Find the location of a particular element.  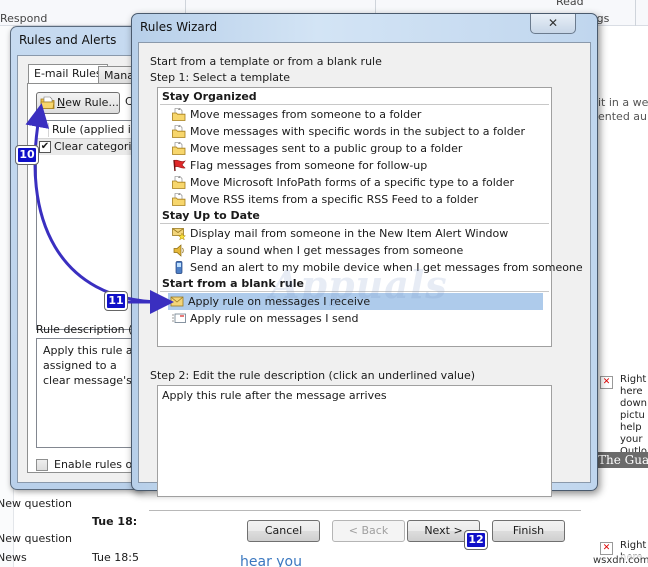

mail-item-time: Tue 18:5 is located at coordinates (115, 557).